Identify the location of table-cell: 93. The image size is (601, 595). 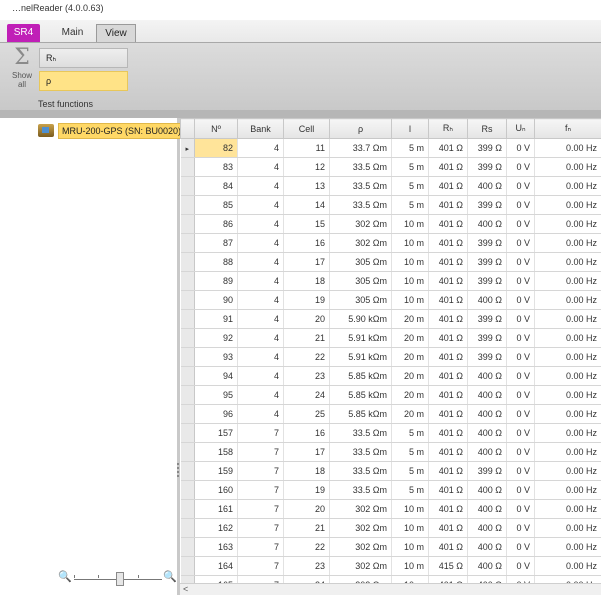
(216, 357).